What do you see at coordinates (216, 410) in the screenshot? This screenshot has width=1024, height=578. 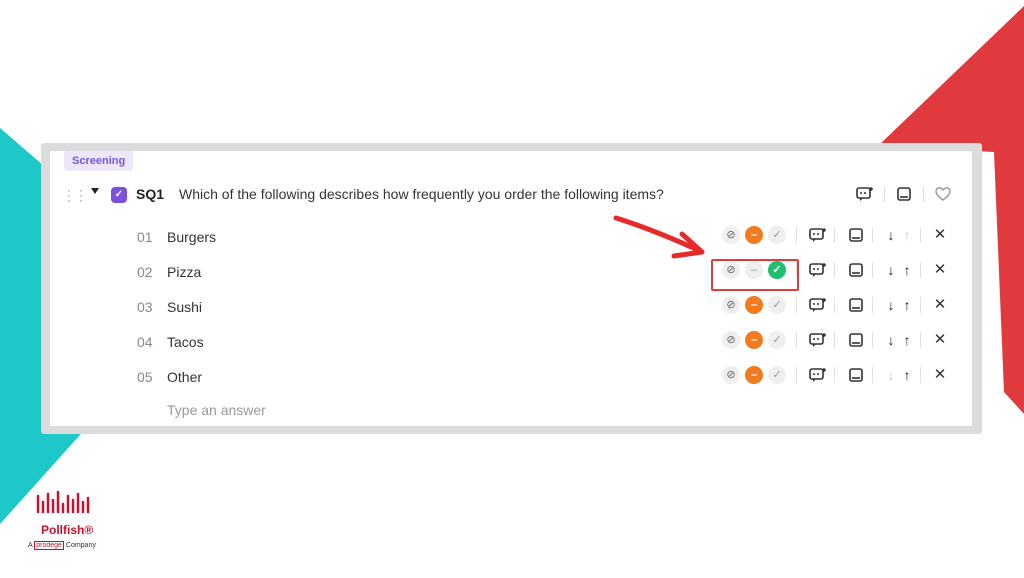 I see `new-answer-input: Type an answer` at bounding box center [216, 410].